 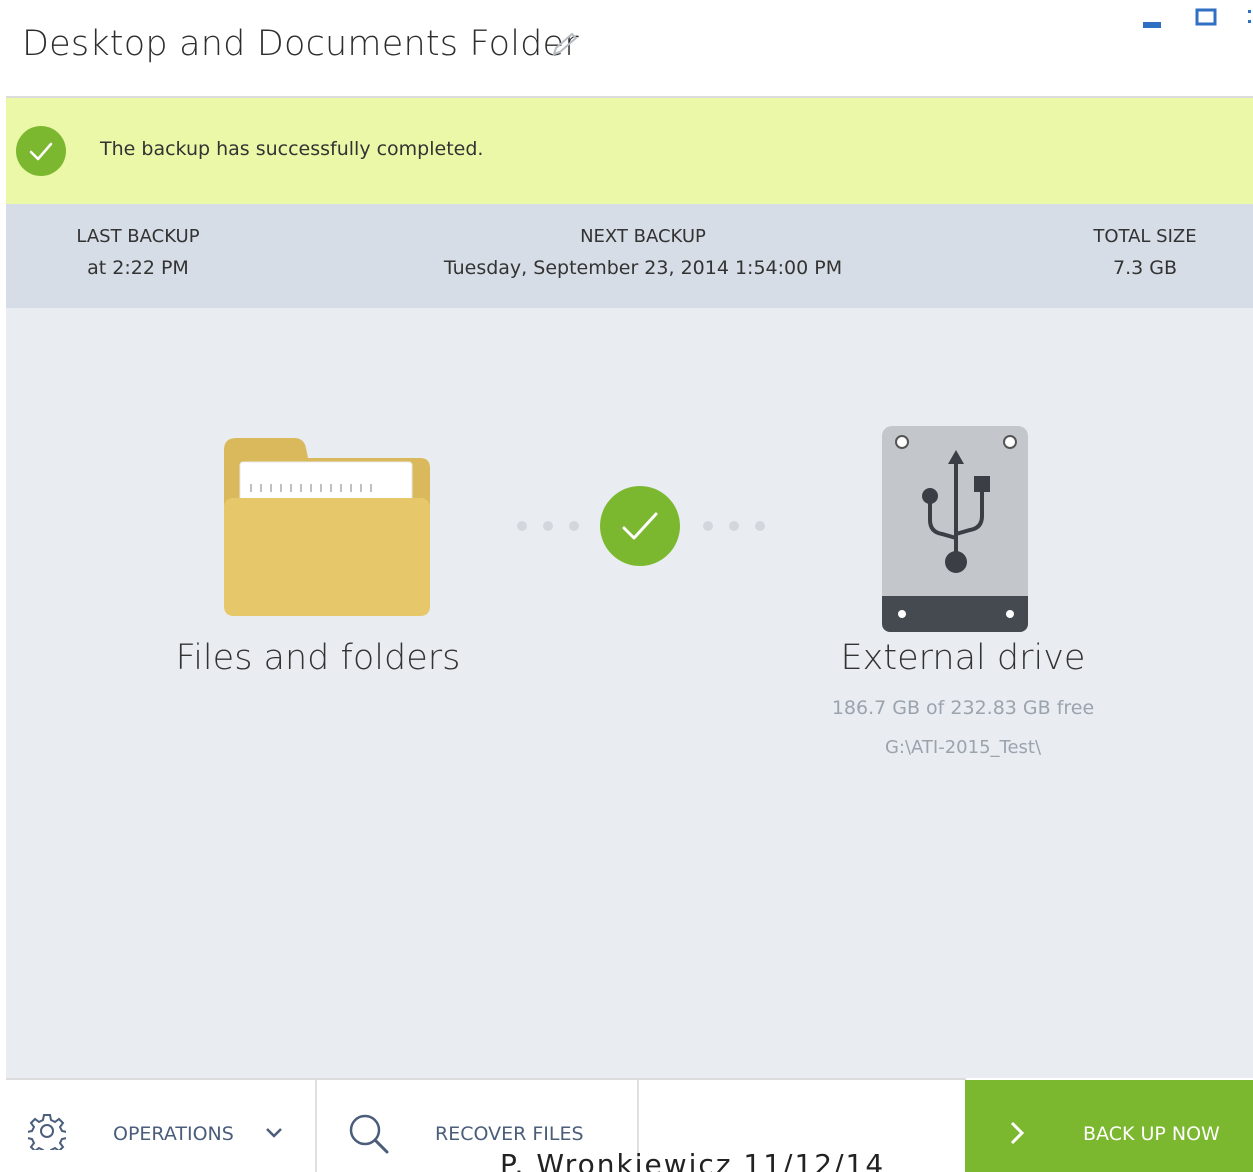 I want to click on progress-dots-left, so click(x=548, y=526).